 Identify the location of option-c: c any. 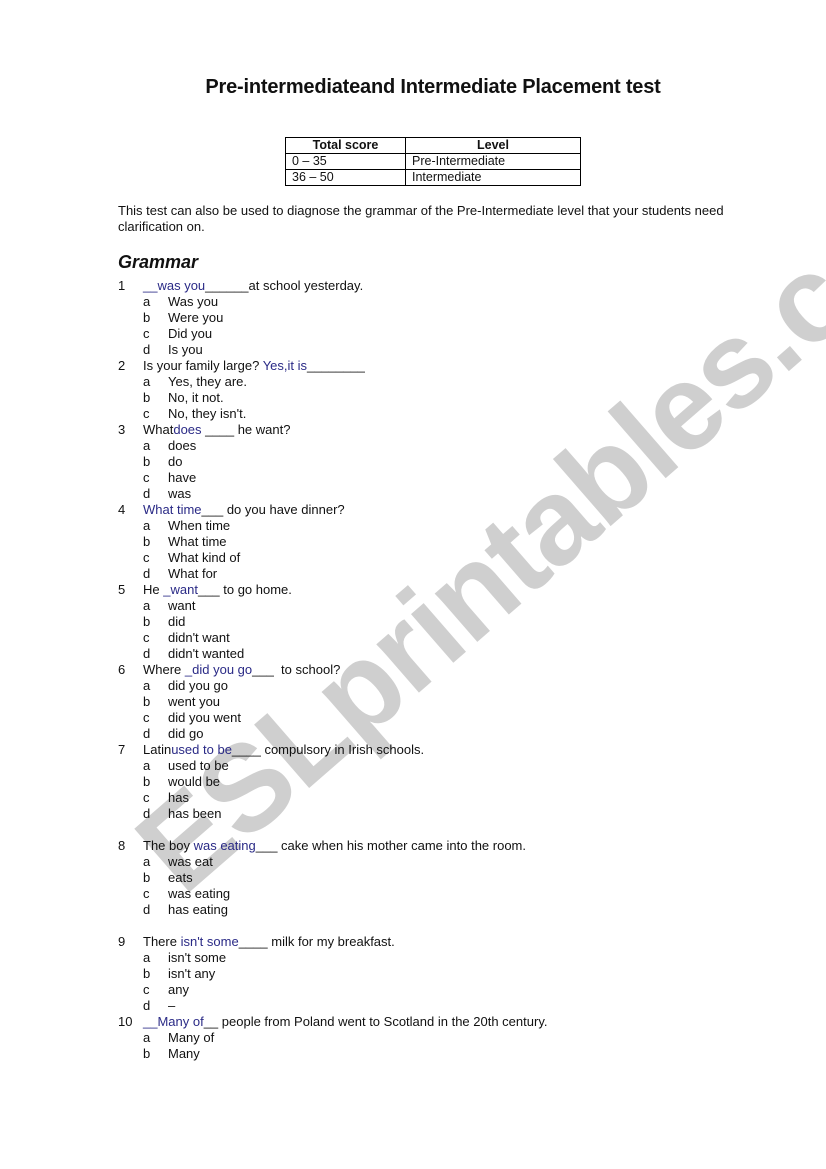
(438, 990).